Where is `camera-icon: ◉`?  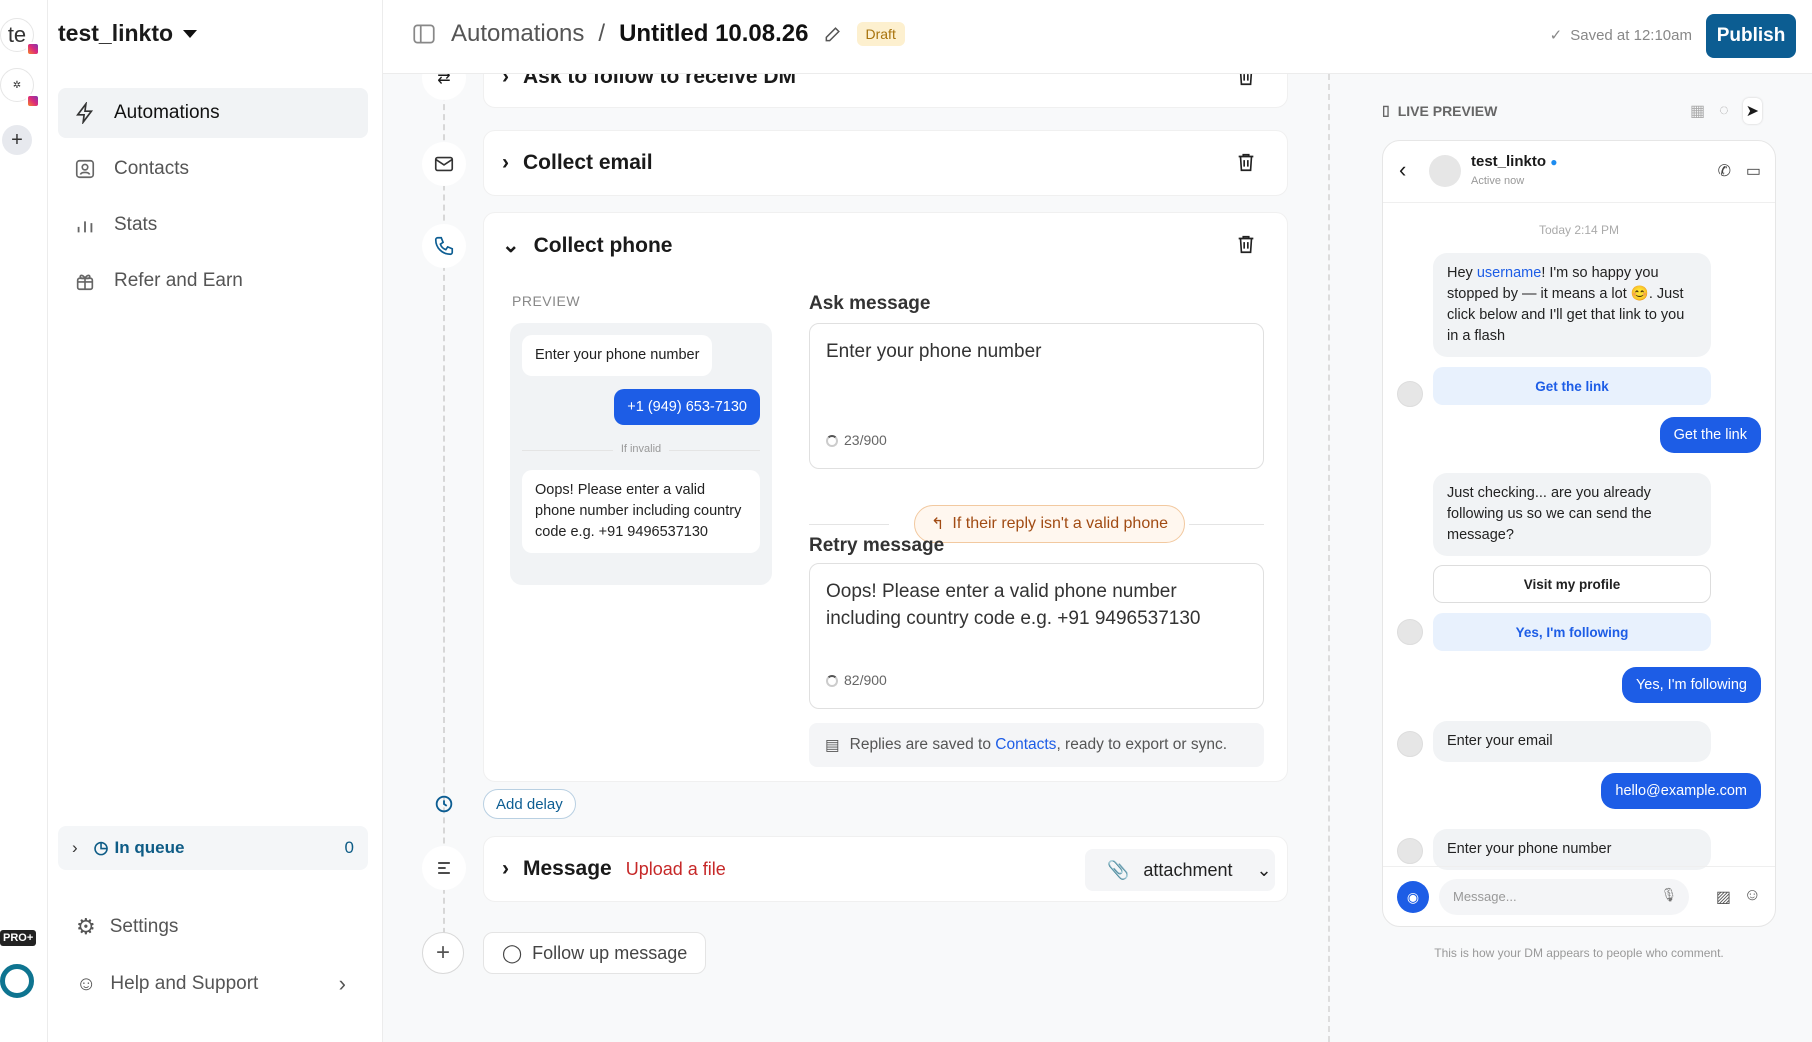 camera-icon: ◉ is located at coordinates (1413, 897).